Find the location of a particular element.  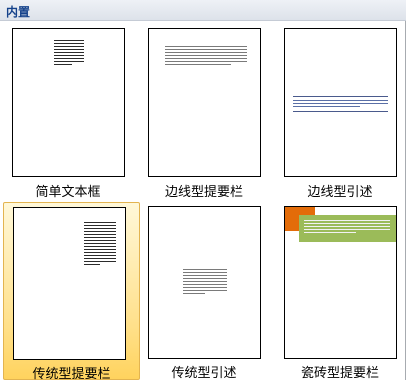

gallery-item-traditional-quote: 传统型引述 is located at coordinates (204, 291).